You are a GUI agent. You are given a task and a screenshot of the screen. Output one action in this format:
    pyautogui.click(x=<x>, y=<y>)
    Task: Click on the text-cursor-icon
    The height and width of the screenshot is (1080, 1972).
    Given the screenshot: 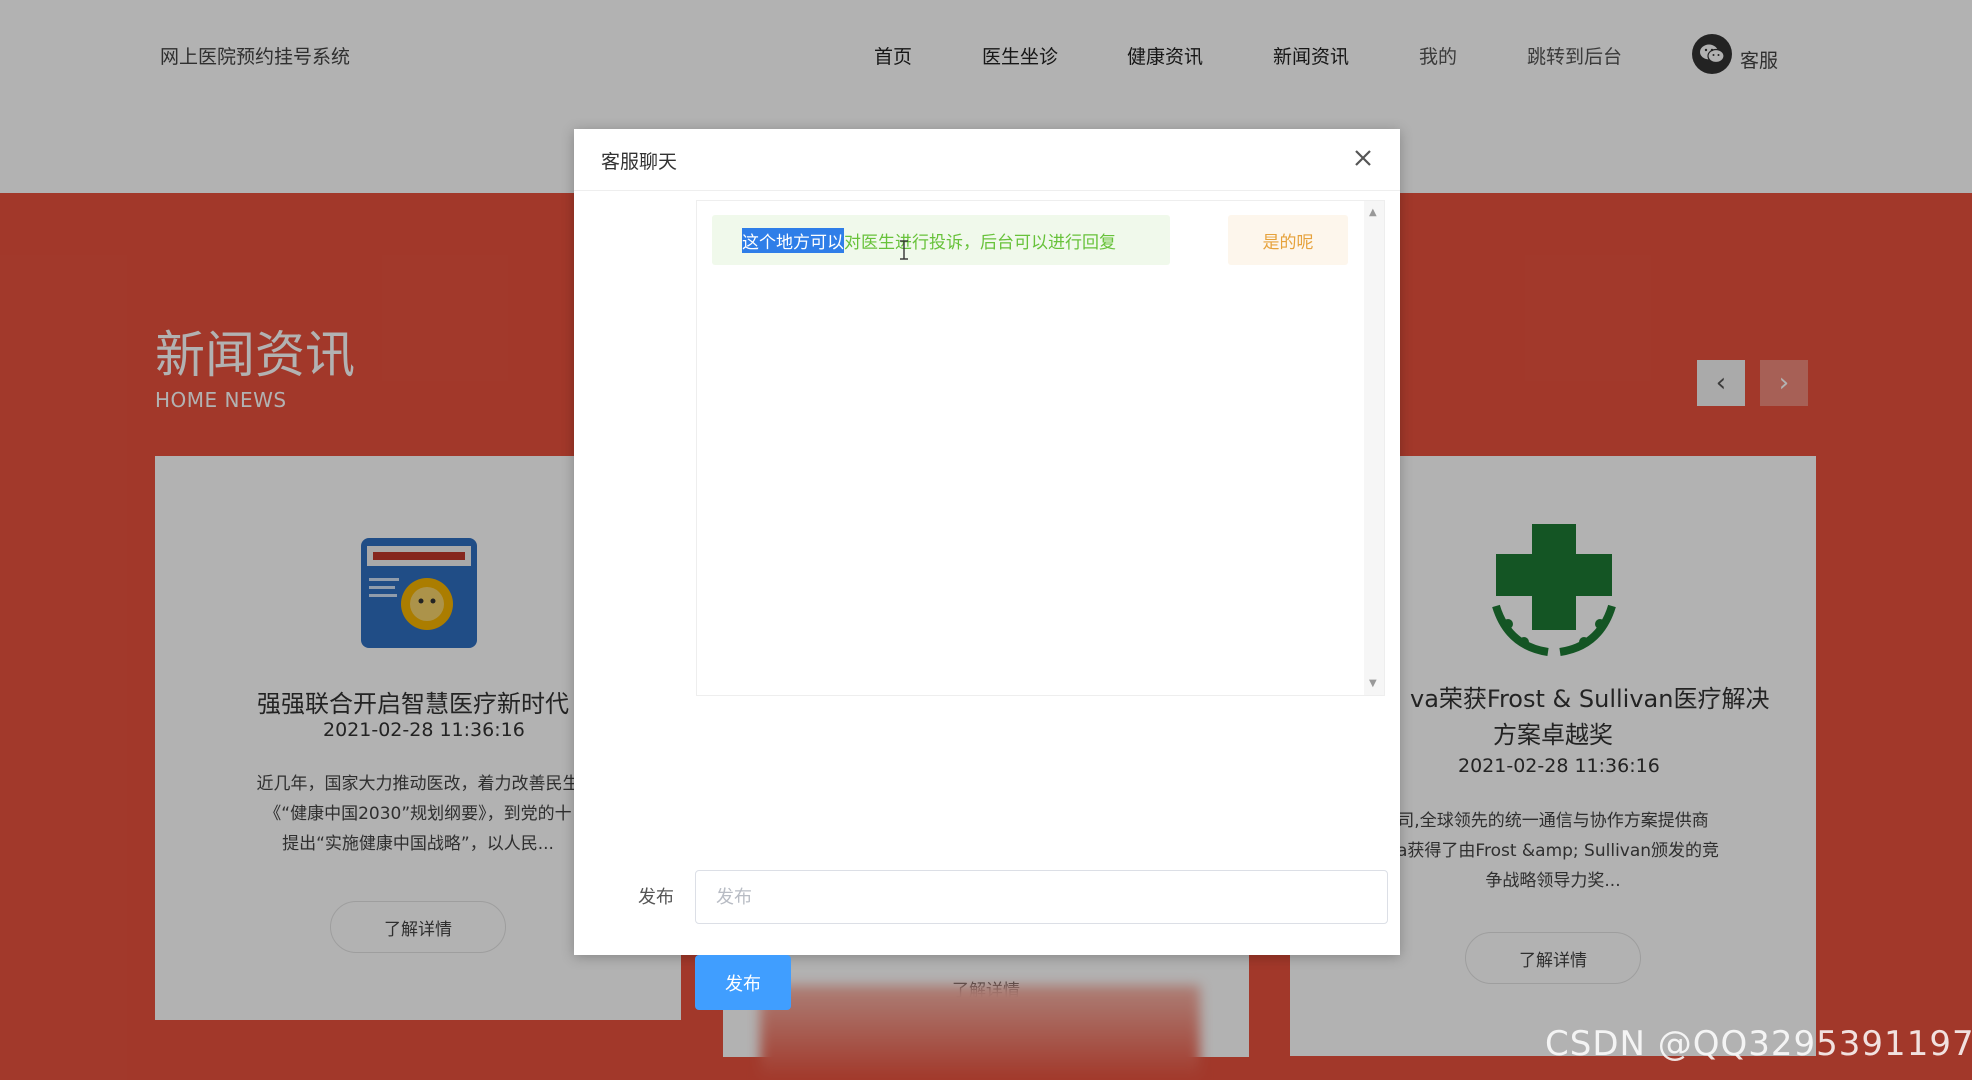 What is the action you would take?
    pyautogui.click(x=904, y=250)
    